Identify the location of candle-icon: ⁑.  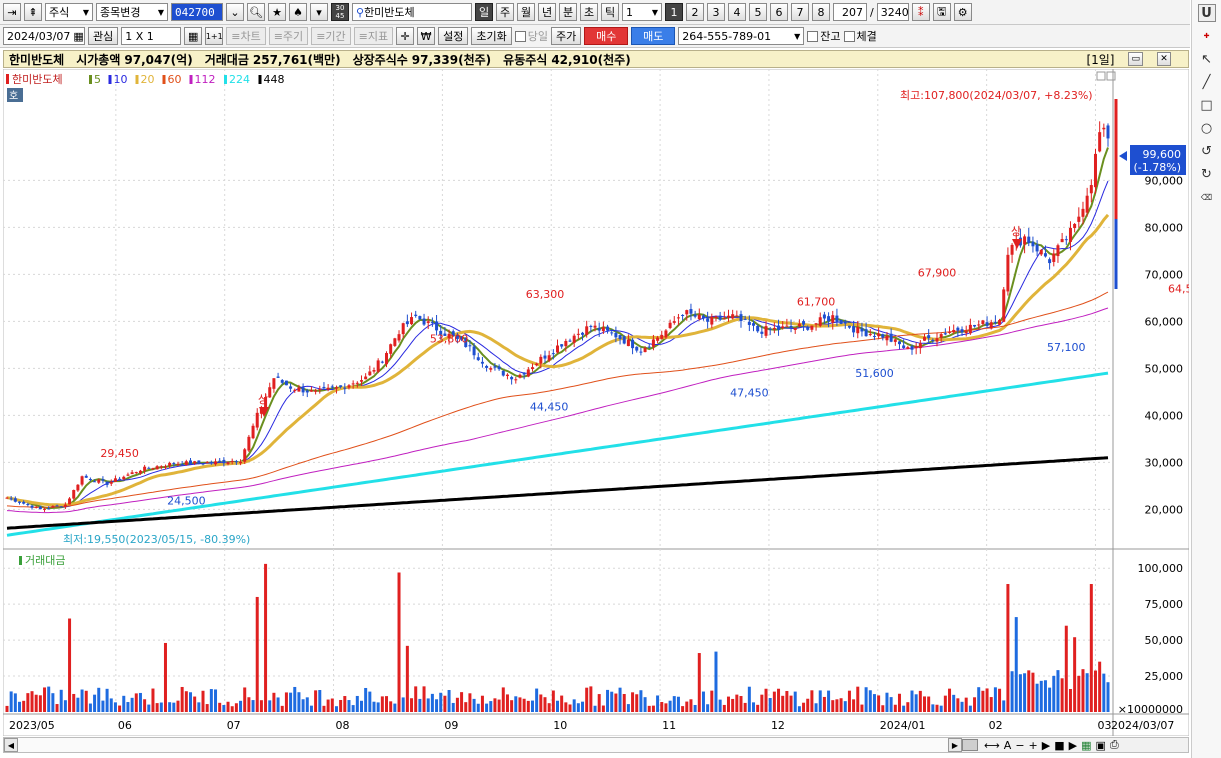
(920, 12).